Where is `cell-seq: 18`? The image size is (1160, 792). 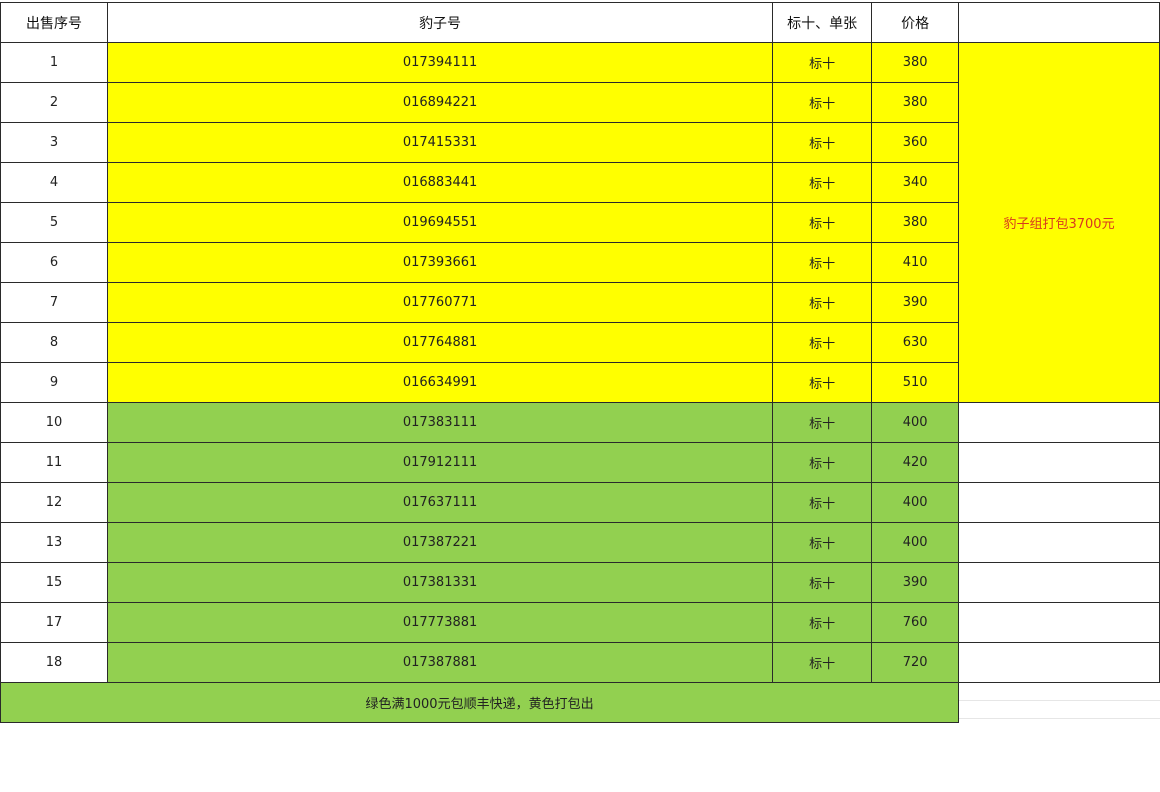
cell-seq: 18 is located at coordinates (54, 662).